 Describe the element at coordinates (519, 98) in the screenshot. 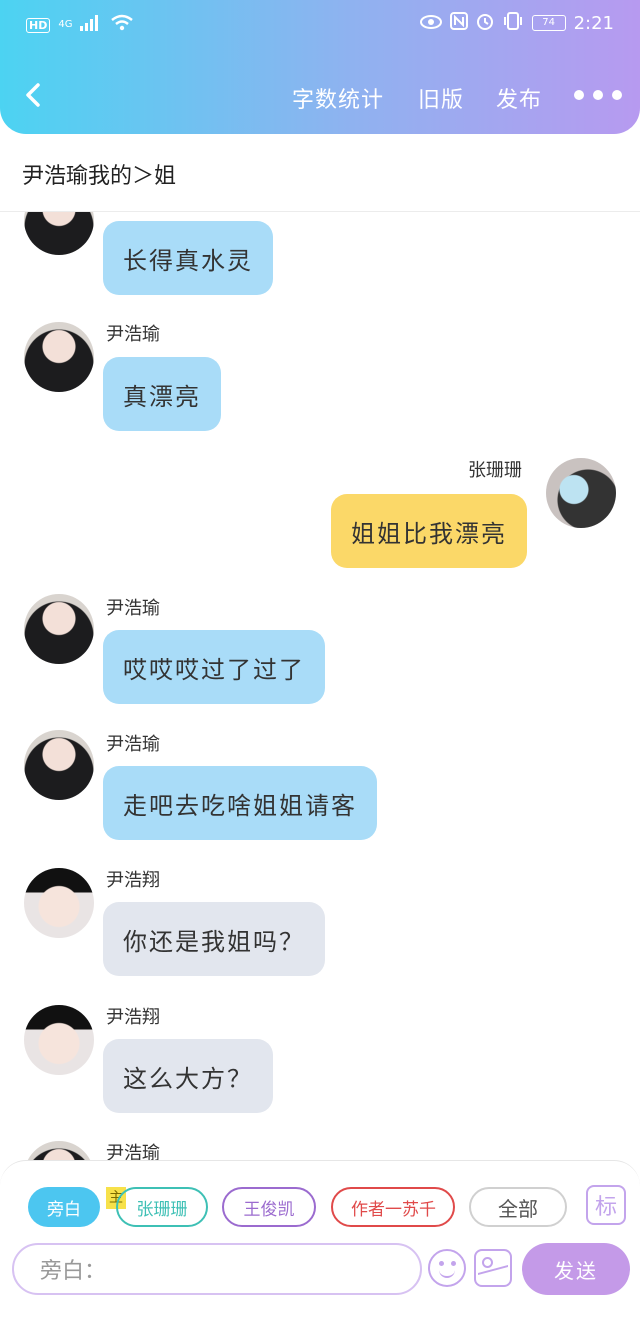

I see `publish-button: 发布` at that location.